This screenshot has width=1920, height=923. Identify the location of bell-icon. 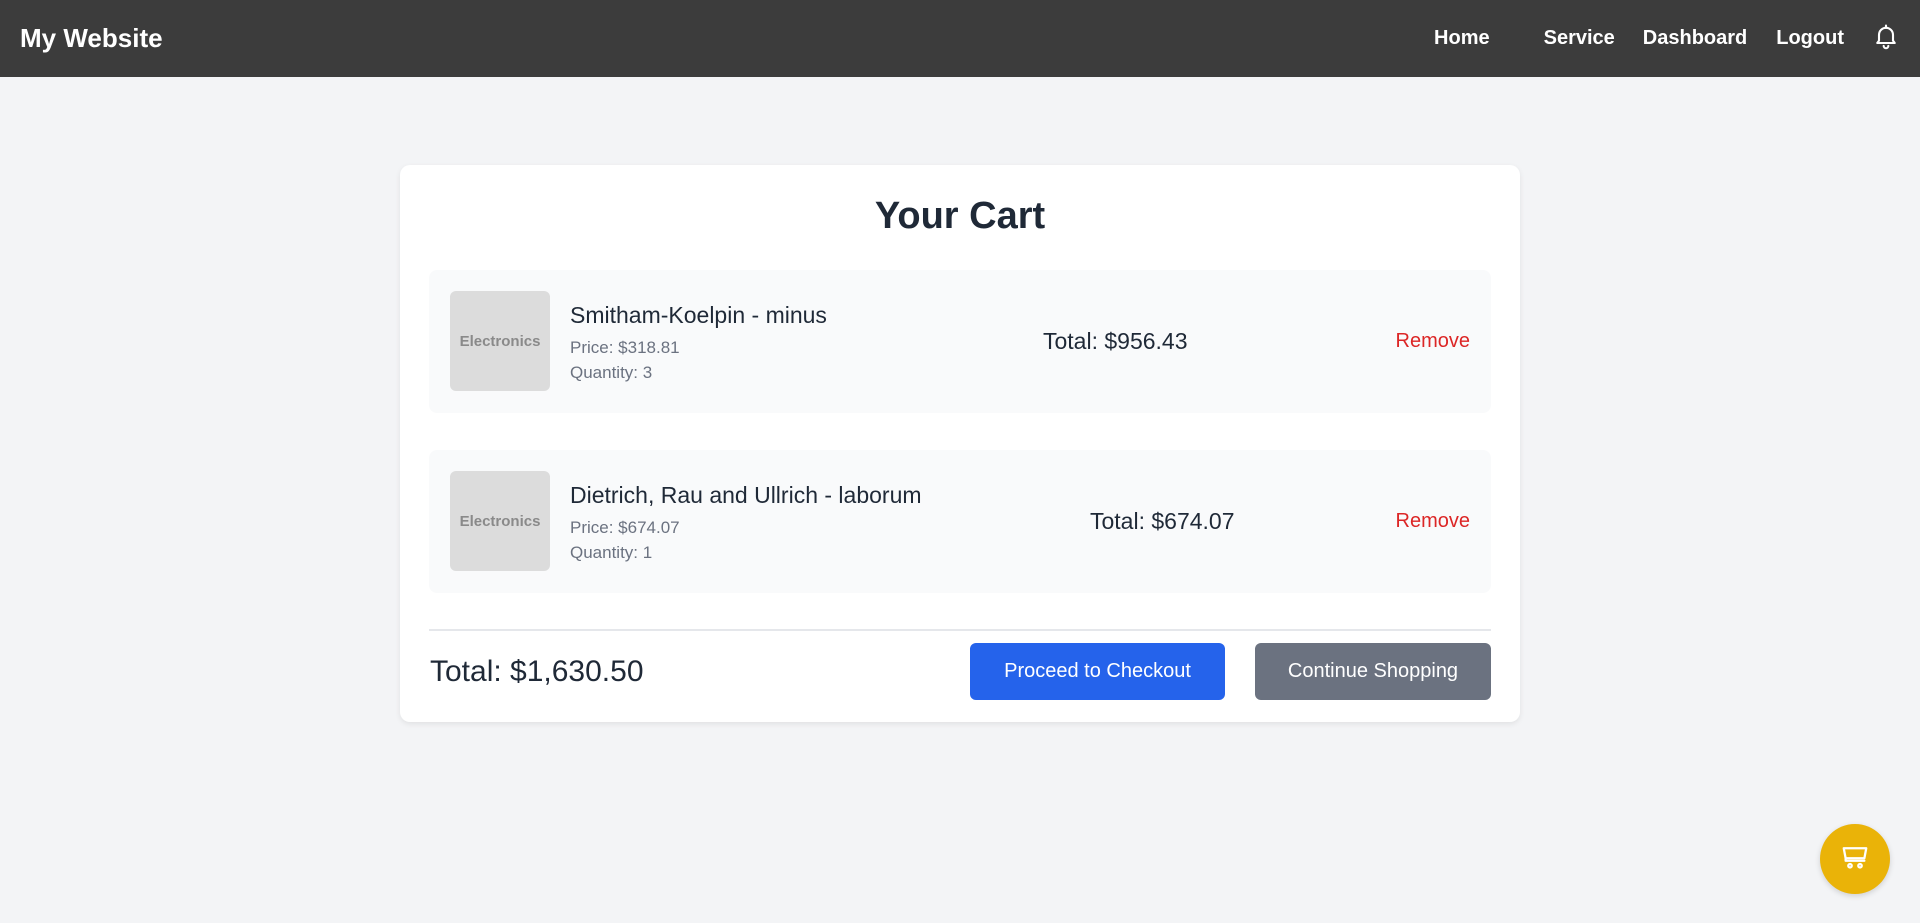
(1886, 36).